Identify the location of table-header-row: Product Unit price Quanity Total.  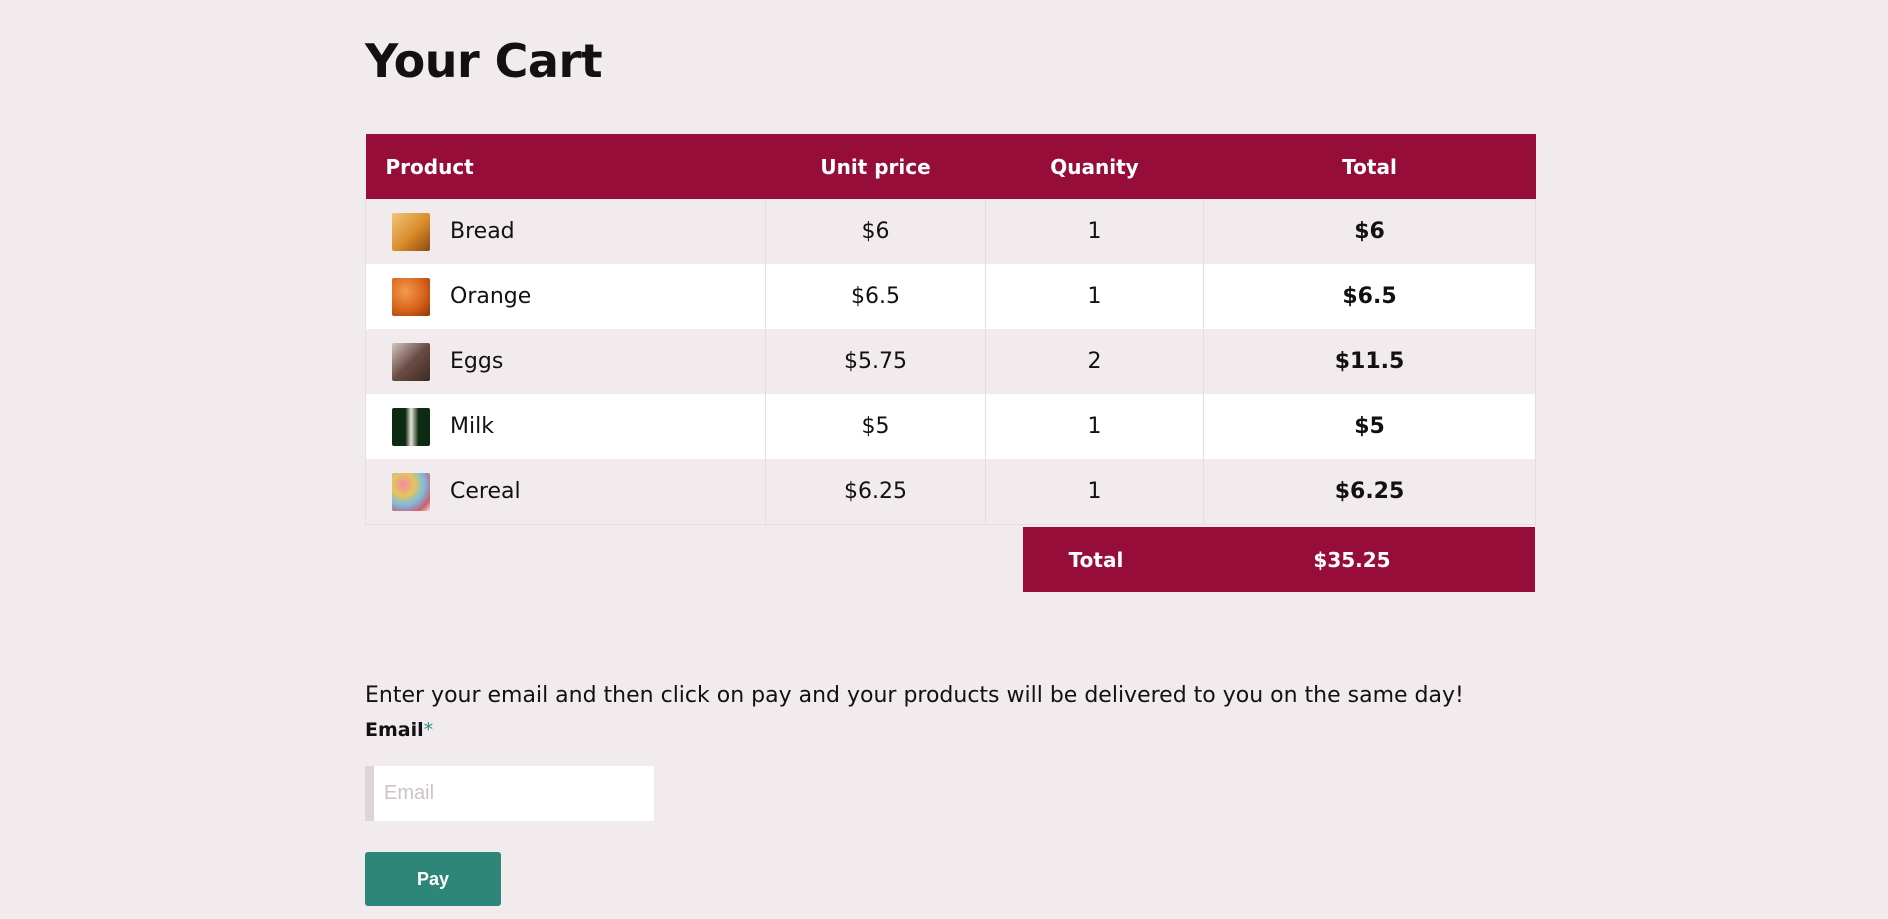
(950, 166).